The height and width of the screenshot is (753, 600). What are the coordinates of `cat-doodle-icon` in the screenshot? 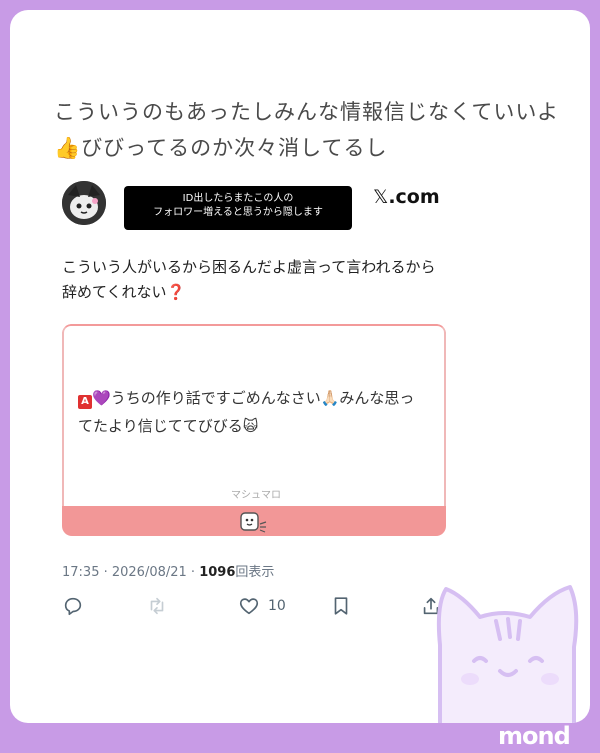 It's located at (507, 654).